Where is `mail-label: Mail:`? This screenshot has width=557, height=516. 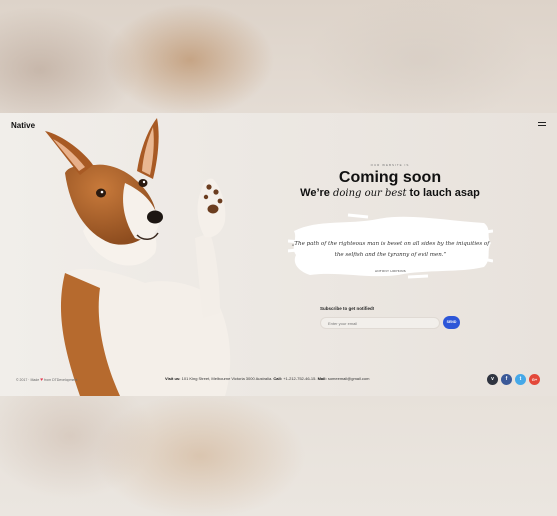 mail-label: Mail: is located at coordinates (322, 378).